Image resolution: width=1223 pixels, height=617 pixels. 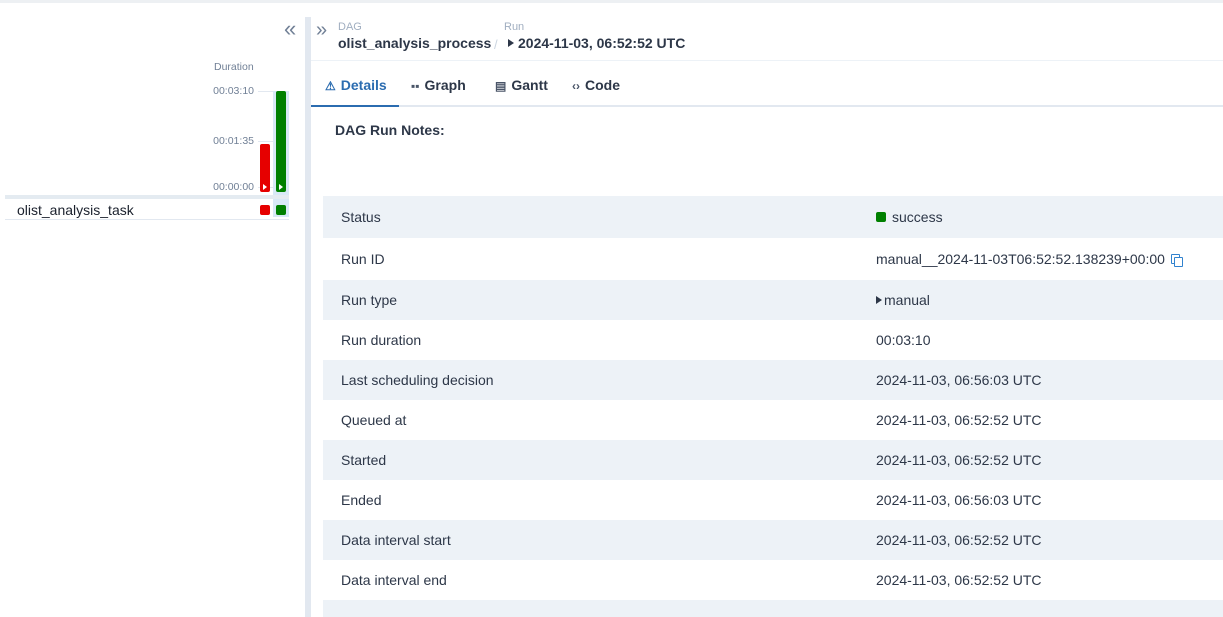 I want to click on graph-icon: ▪▪, so click(x=415, y=86).